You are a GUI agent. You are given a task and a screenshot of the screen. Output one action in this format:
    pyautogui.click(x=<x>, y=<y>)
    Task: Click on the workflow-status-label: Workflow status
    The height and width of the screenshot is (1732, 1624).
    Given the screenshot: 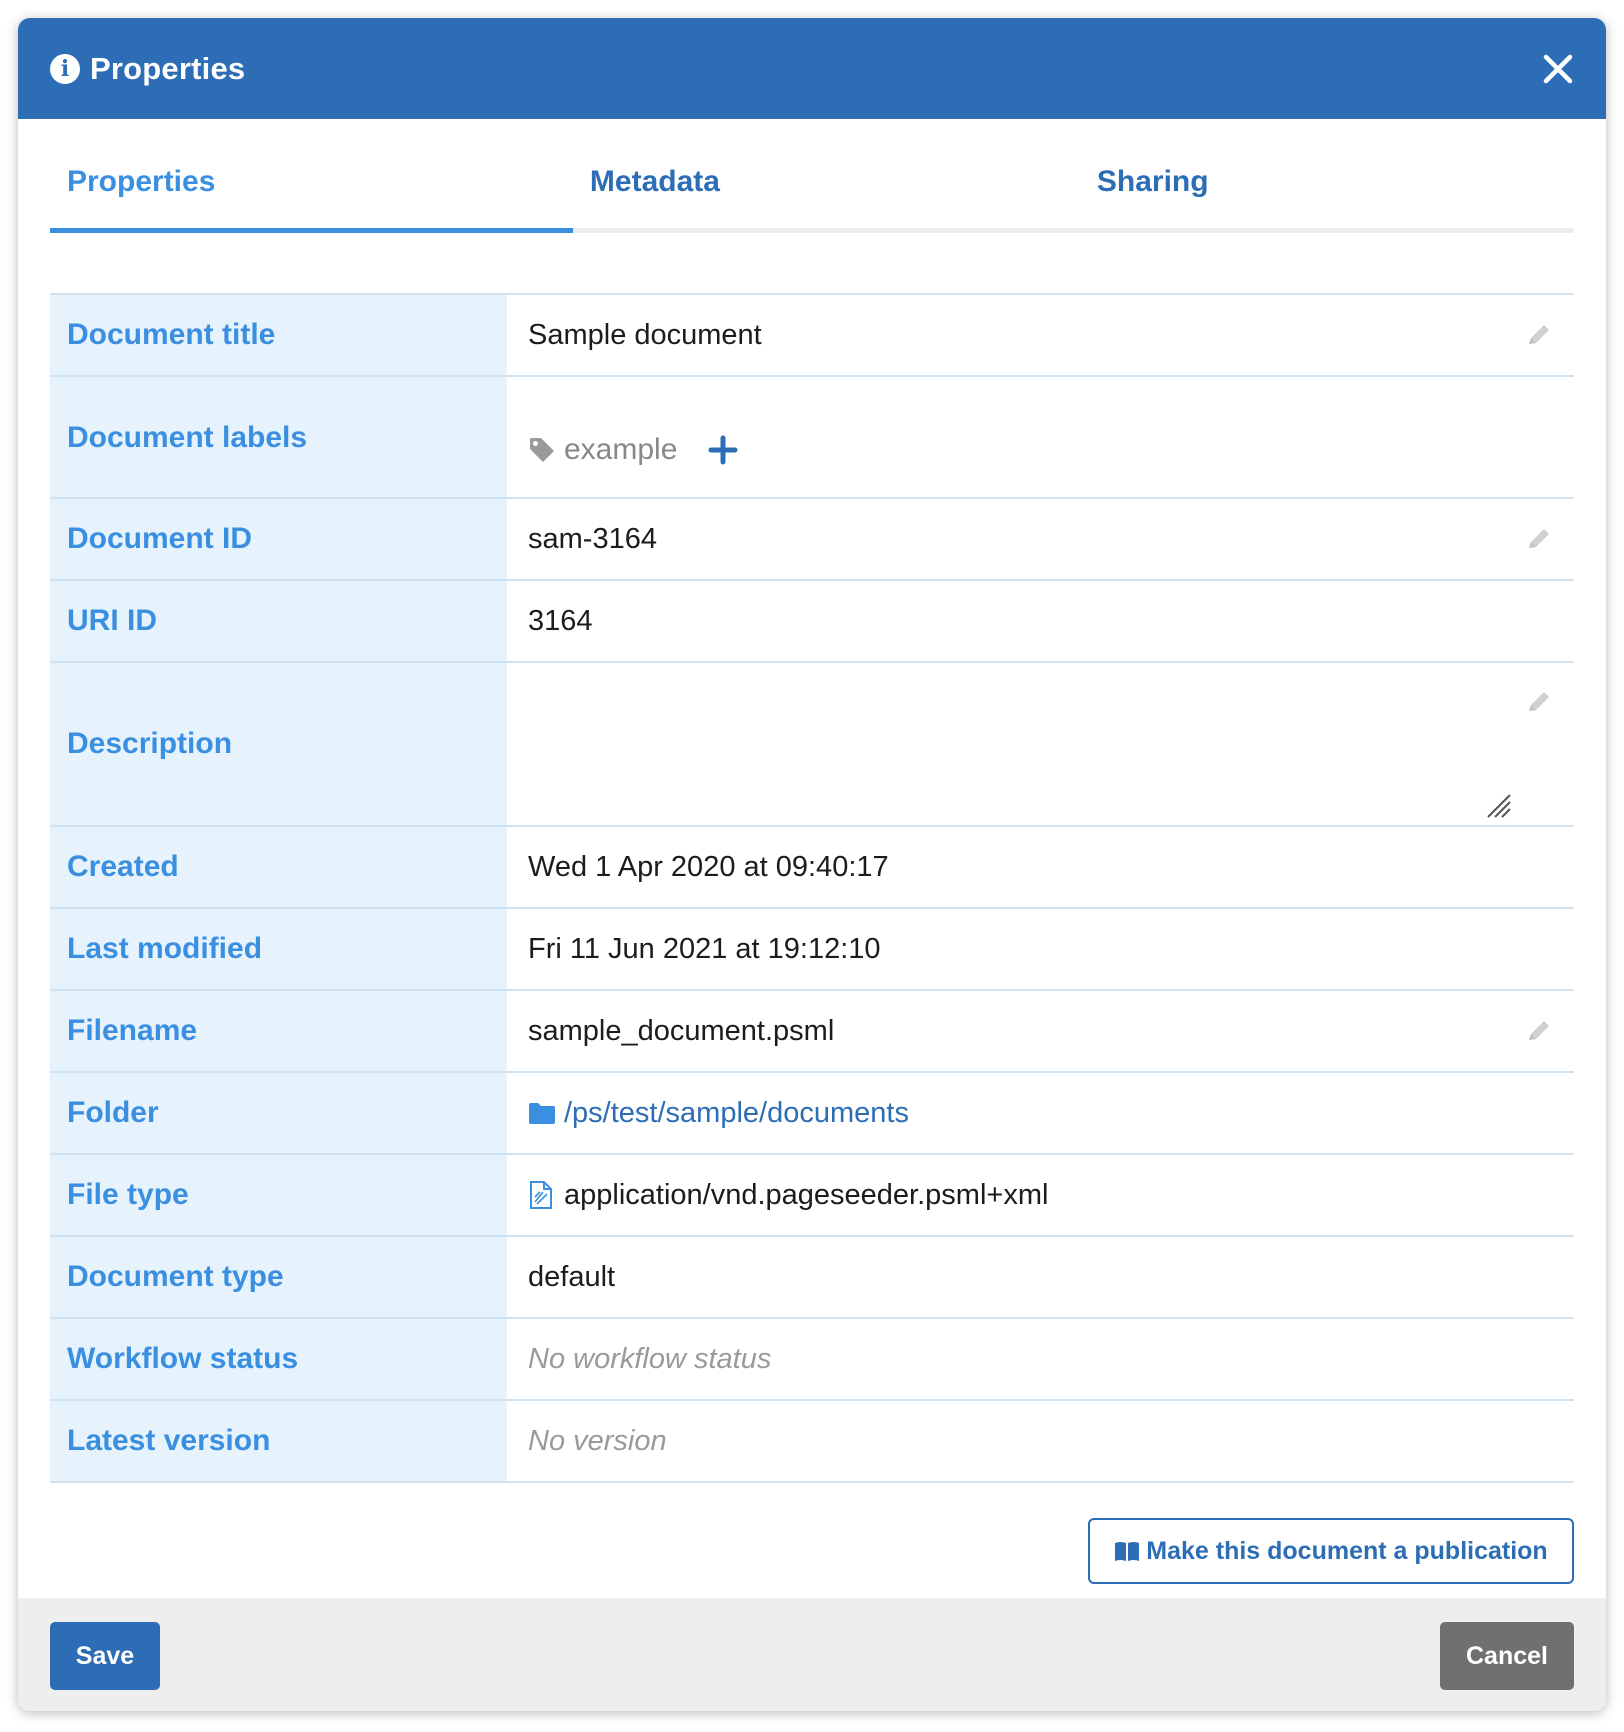 What is the action you would take?
    pyautogui.click(x=278, y=1359)
    